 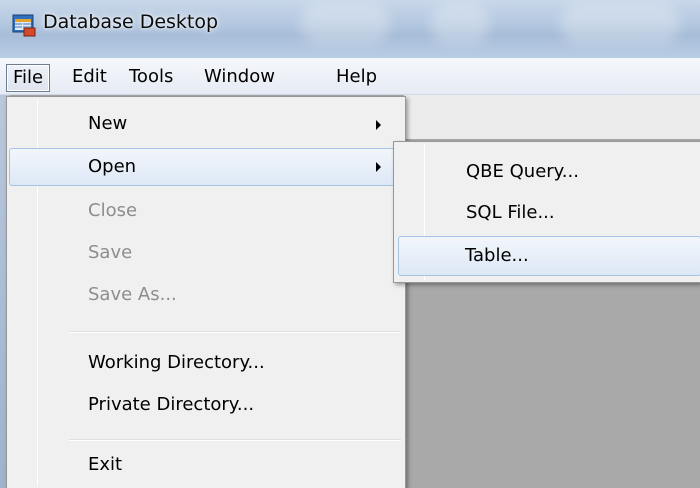 What do you see at coordinates (24, 25) in the screenshot?
I see `database-desktop-icon` at bounding box center [24, 25].